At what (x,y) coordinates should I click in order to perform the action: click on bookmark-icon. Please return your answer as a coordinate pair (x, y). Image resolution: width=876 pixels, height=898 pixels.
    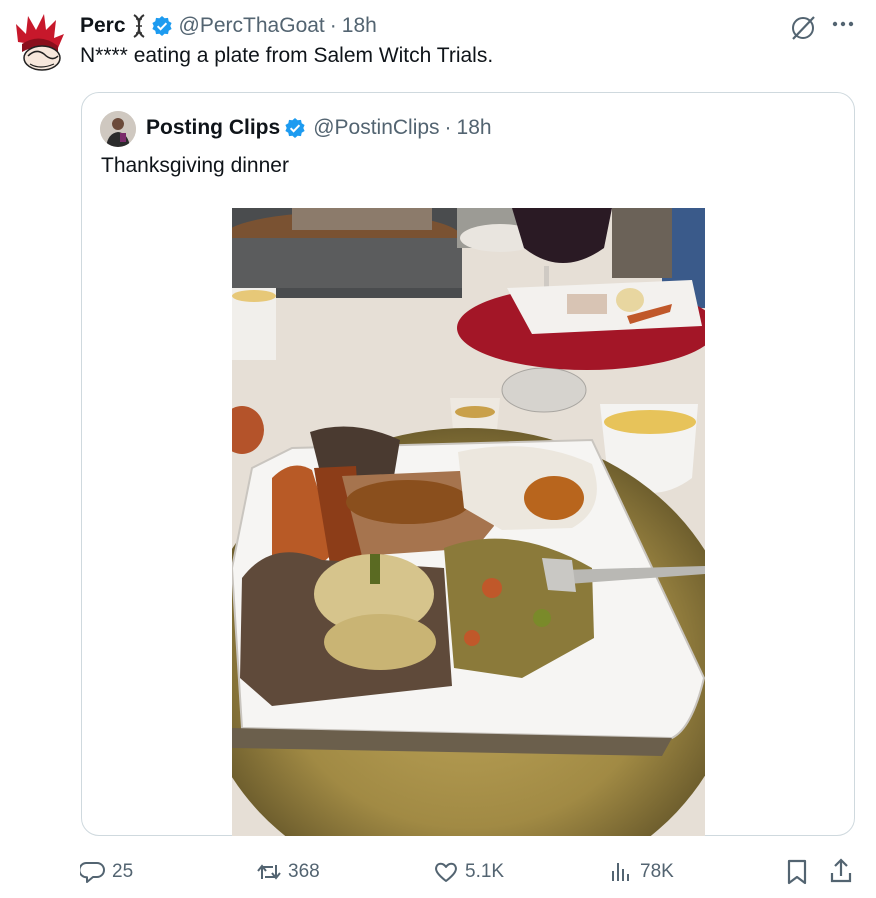
    Looking at the image, I should click on (797, 872).